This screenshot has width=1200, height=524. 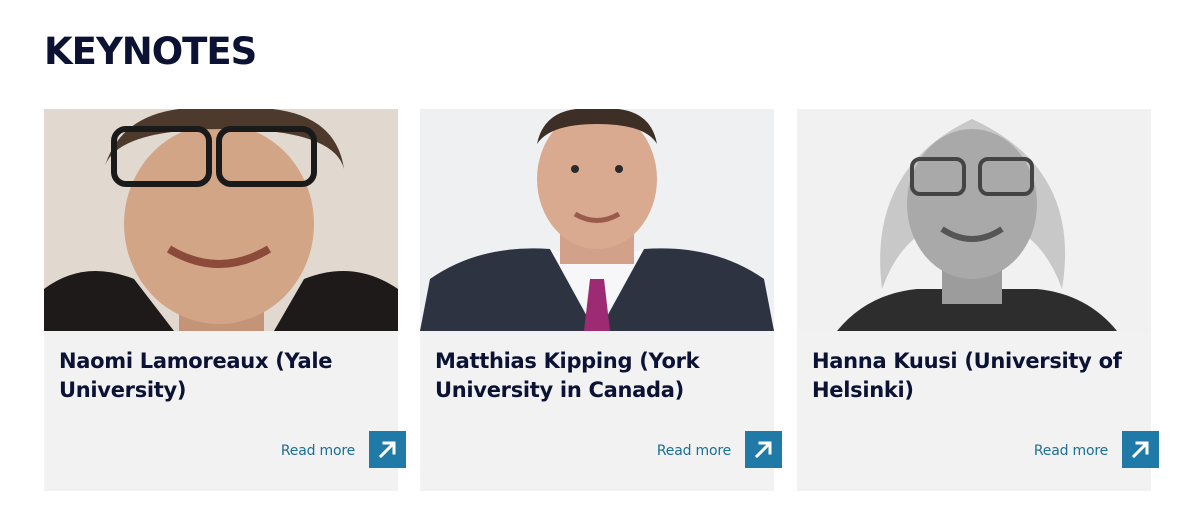 What do you see at coordinates (967, 375) in the screenshot?
I see `speaker-name: Hanna Kuusi (University of Helsinki)` at bounding box center [967, 375].